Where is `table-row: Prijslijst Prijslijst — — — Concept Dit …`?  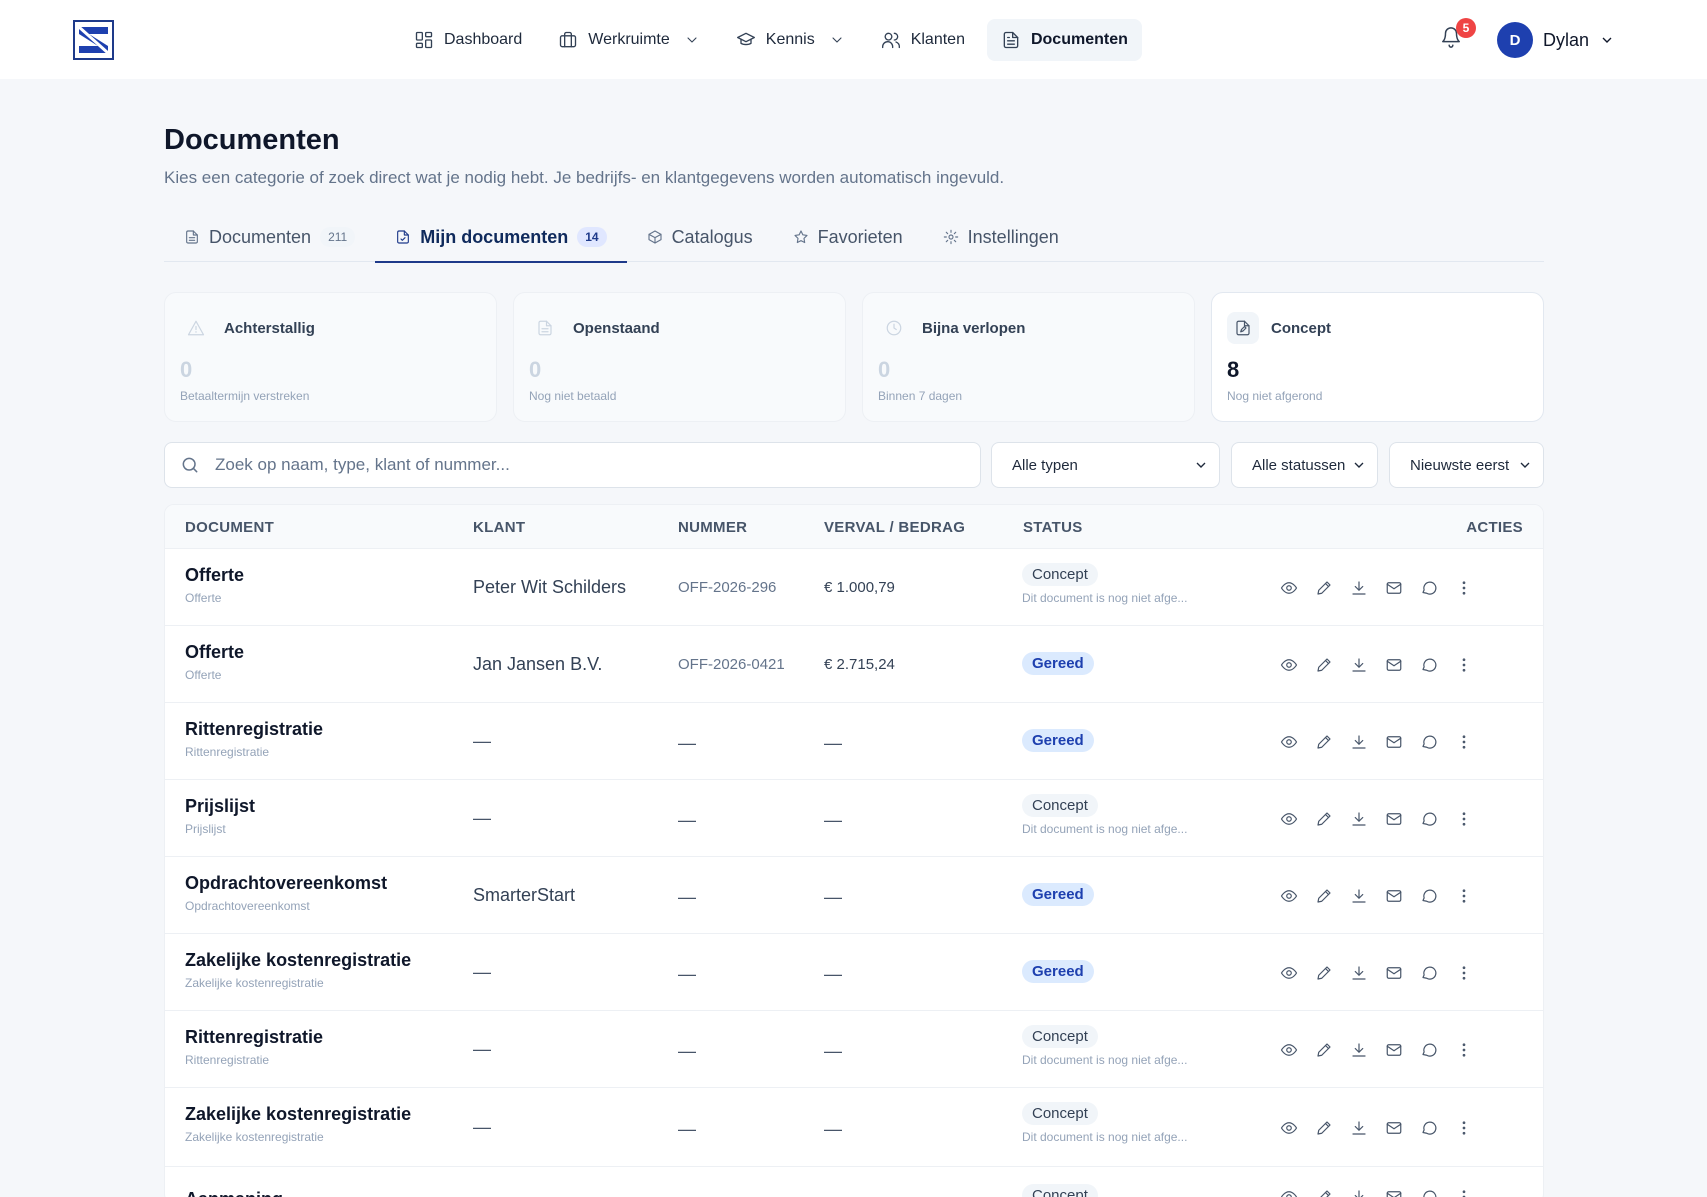 table-row: Prijslijst Prijslijst — — — Concept Dit … is located at coordinates (854, 818).